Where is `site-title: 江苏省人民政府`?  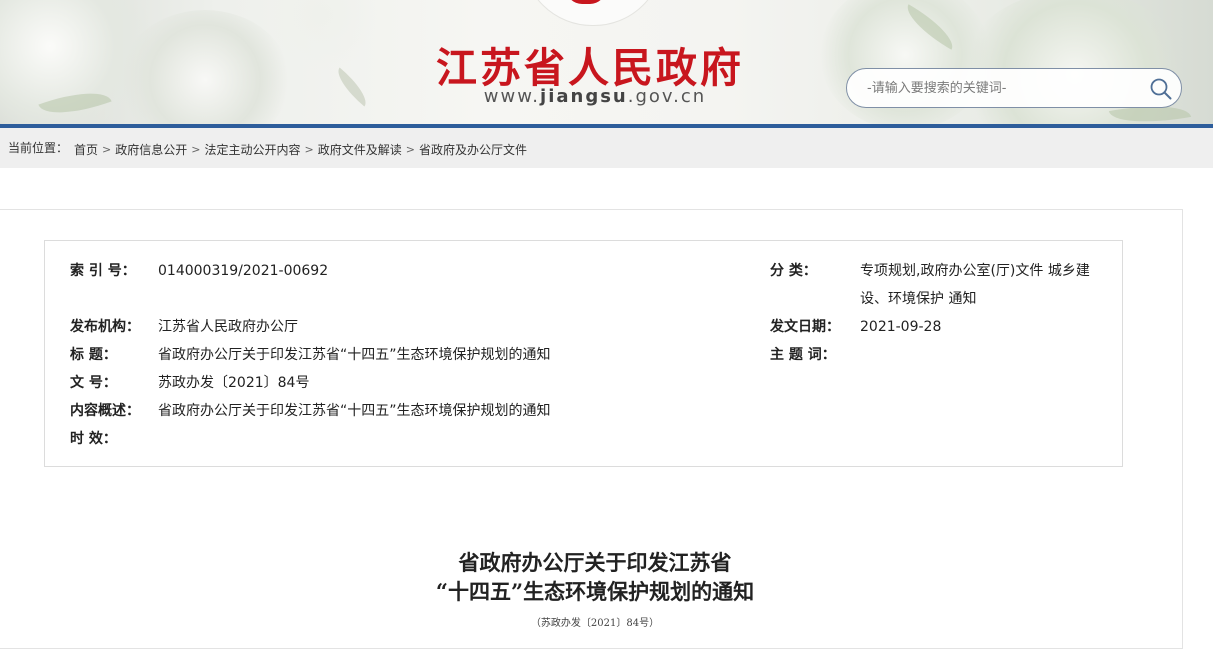
site-title: 江苏省人民政府 is located at coordinates (590, 64).